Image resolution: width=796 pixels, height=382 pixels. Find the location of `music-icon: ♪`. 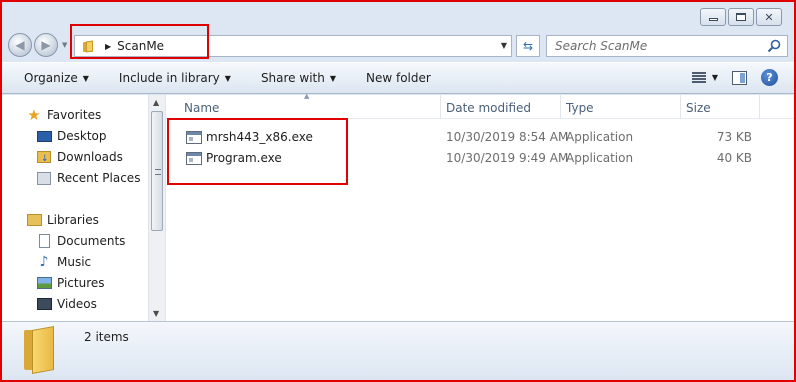

music-icon: ♪ is located at coordinates (44, 262).